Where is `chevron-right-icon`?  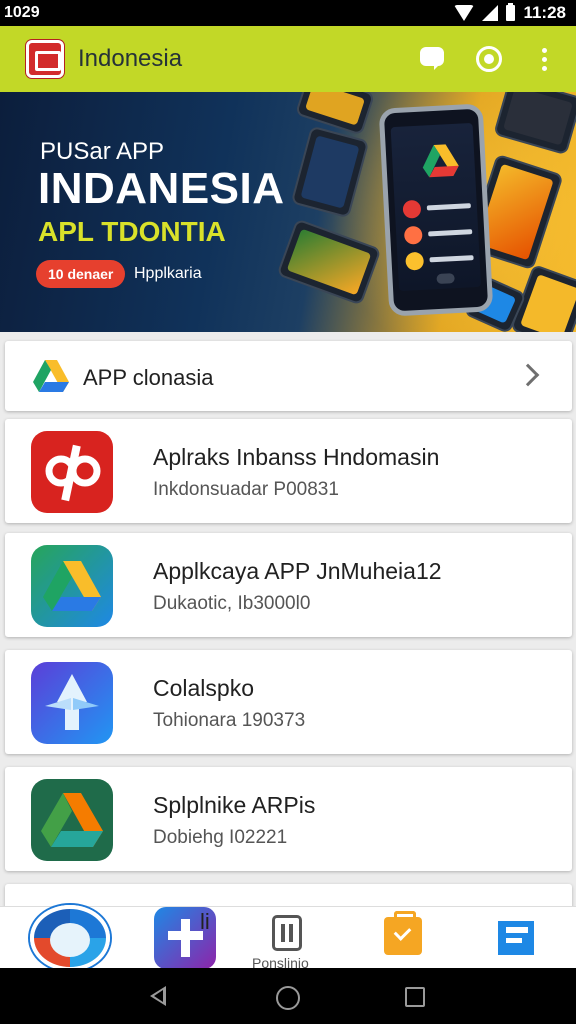
chevron-right-icon is located at coordinates (528, 375).